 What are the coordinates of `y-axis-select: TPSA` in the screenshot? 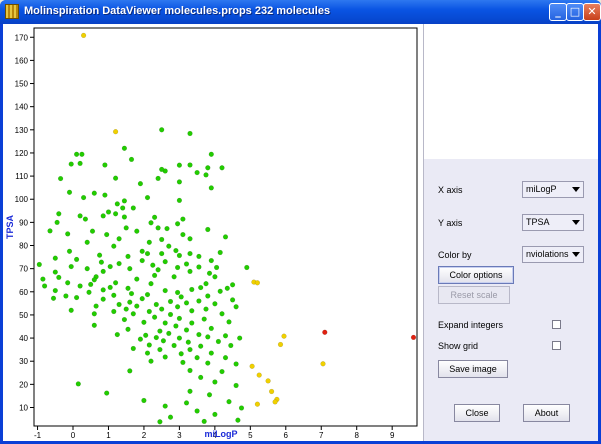 It's located at (553, 222).